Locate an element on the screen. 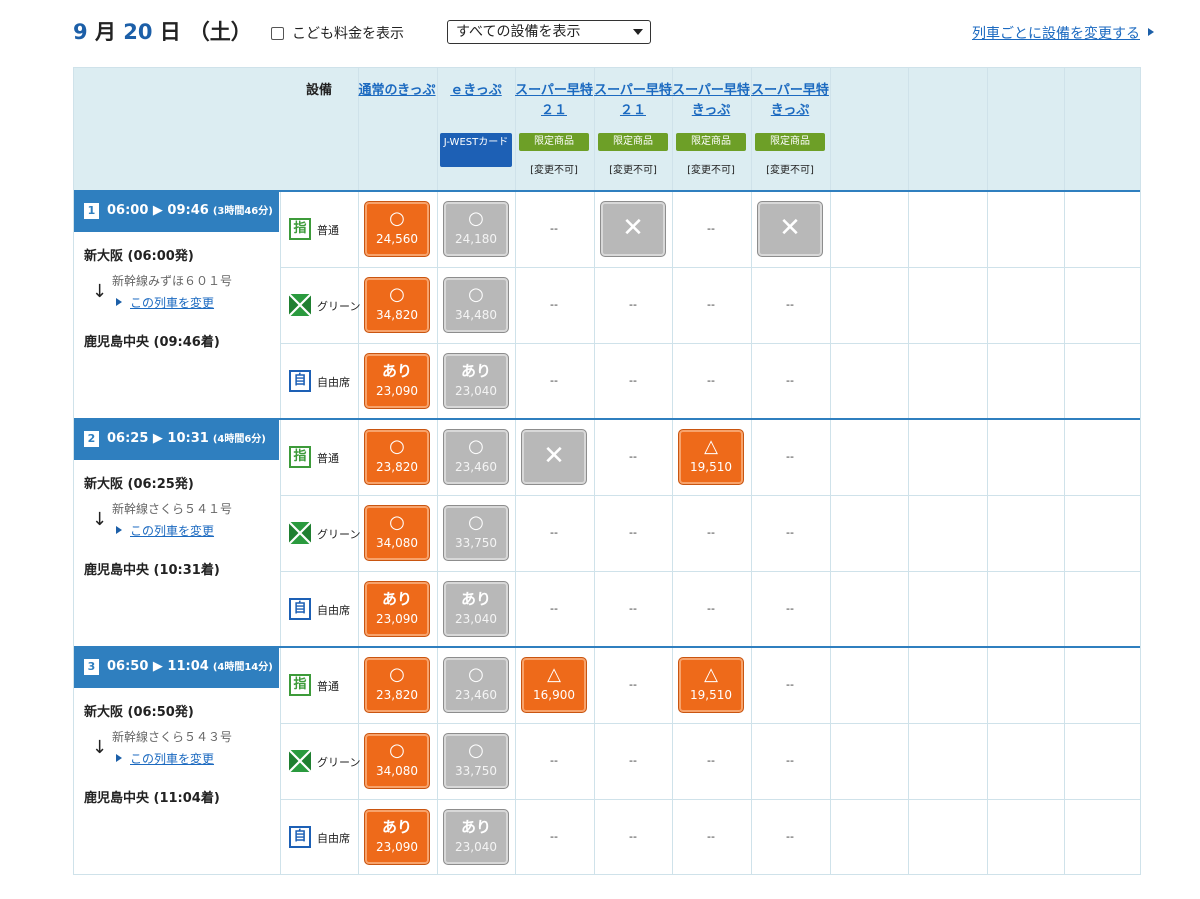 The width and height of the screenshot is (1200, 899). child-fare-checkbox: こども料金を表示 is located at coordinates (337, 33).